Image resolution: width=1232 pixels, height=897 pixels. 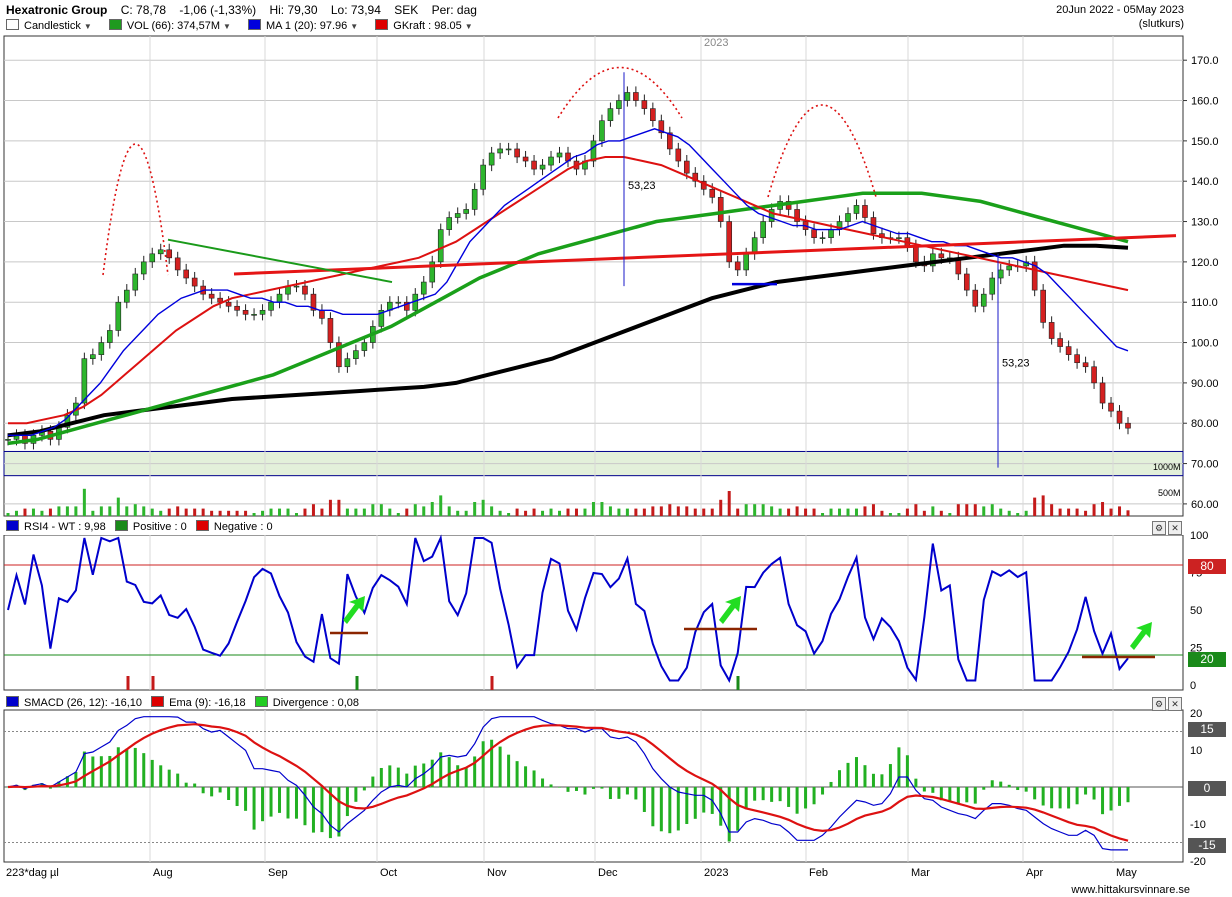 What do you see at coordinates (642, 186) in the screenshot?
I see `measure-label: 53,23` at bounding box center [642, 186].